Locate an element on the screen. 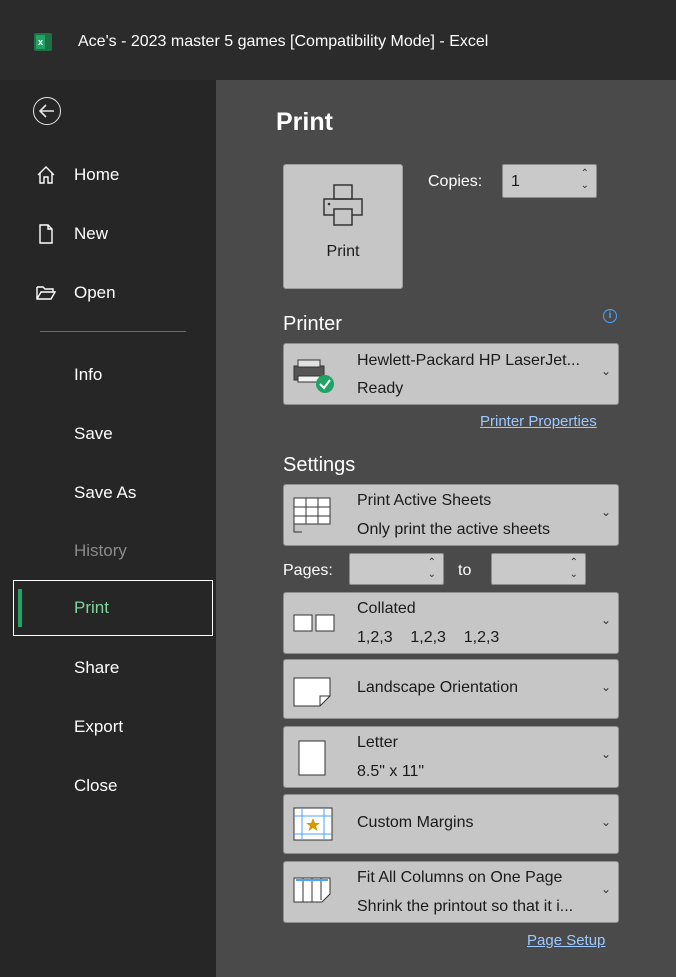 Image resolution: width=676 pixels, height=977 pixels. new-document-icon is located at coordinates (46, 234).